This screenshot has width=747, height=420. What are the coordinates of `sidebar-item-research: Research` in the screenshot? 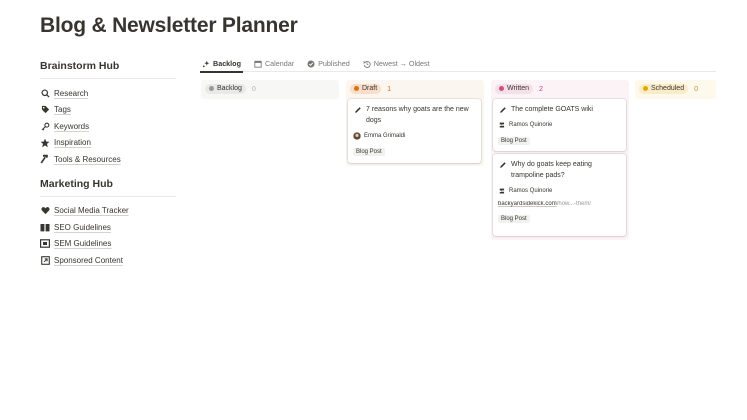 It's located at (108, 93).